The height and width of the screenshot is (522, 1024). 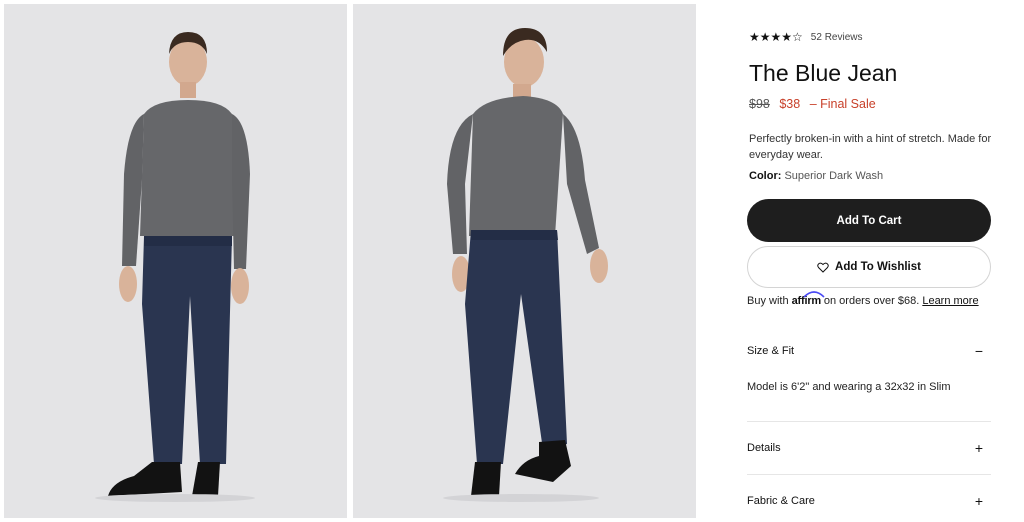 I want to click on original-price: $98, so click(x=759, y=104).